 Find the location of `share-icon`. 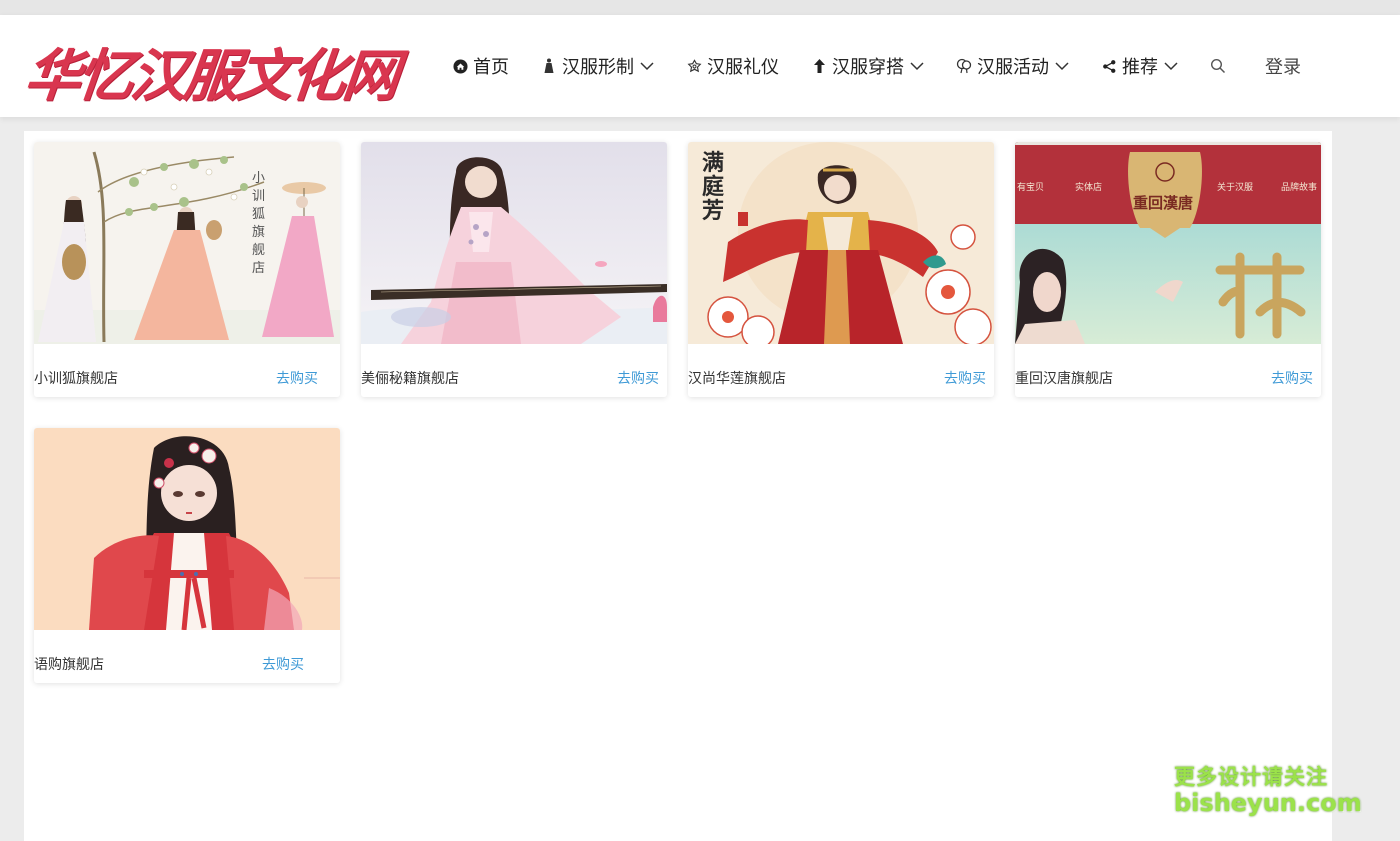

share-icon is located at coordinates (1109, 66).